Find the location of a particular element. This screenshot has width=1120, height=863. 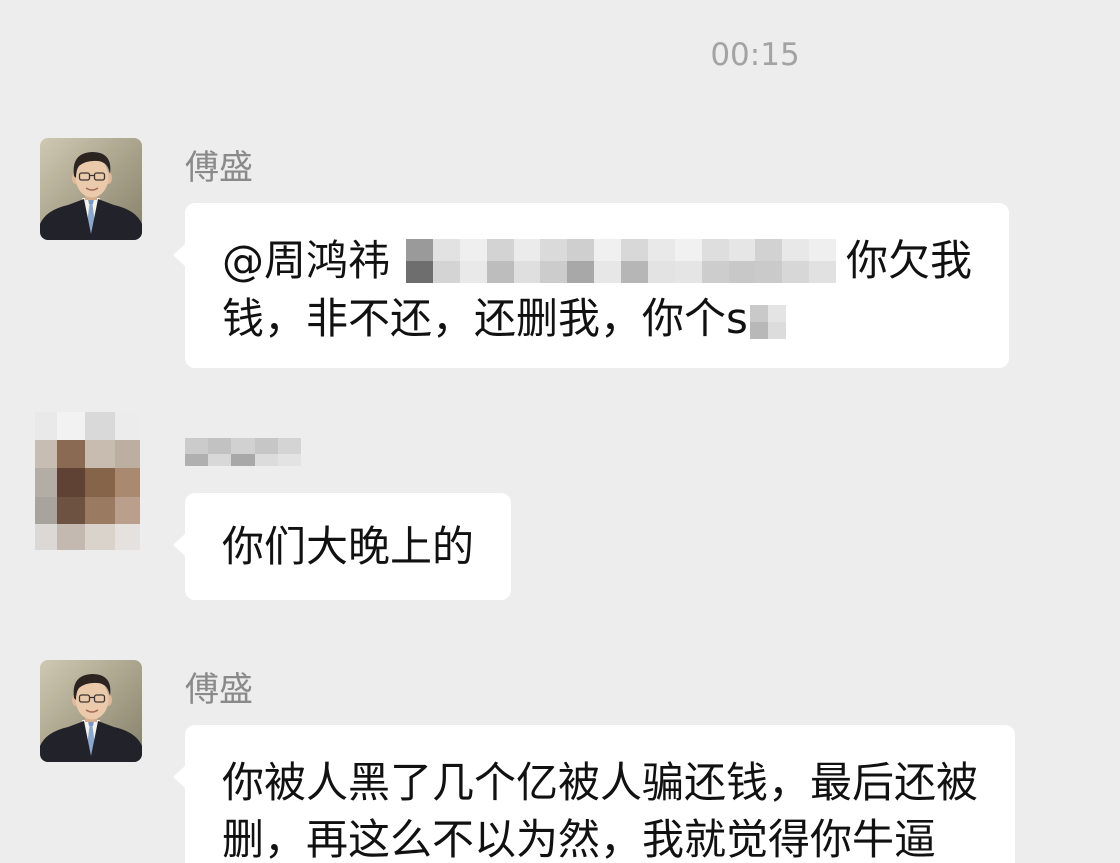

message-bubble: @周鸿祎 你欠我 钱，非不还，还删我，你个s is located at coordinates (591, 285).